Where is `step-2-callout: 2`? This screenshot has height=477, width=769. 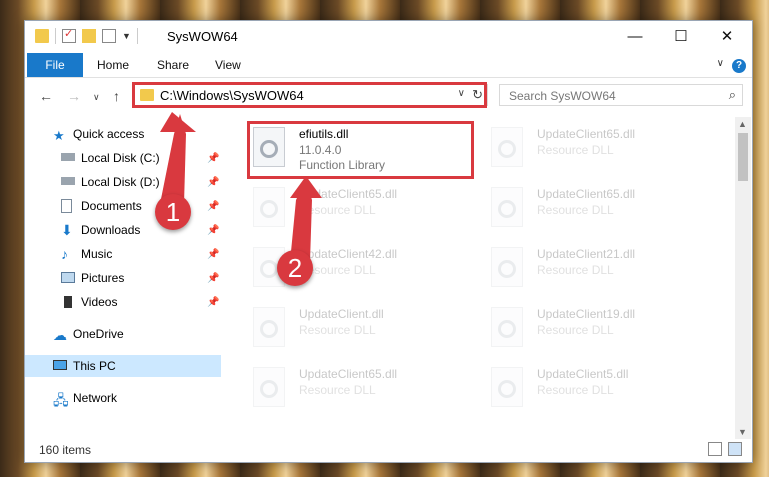 step-2-callout: 2 is located at coordinates (295, 268).